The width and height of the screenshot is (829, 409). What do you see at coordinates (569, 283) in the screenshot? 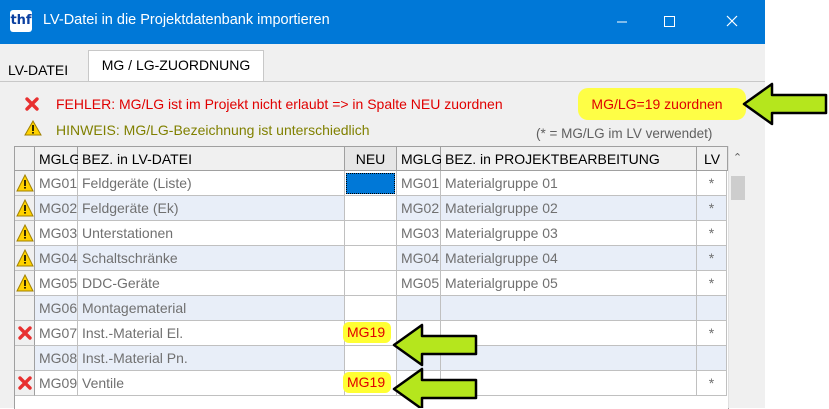
I see `bez-projekt-cell: Materialgruppe 05` at bounding box center [569, 283].